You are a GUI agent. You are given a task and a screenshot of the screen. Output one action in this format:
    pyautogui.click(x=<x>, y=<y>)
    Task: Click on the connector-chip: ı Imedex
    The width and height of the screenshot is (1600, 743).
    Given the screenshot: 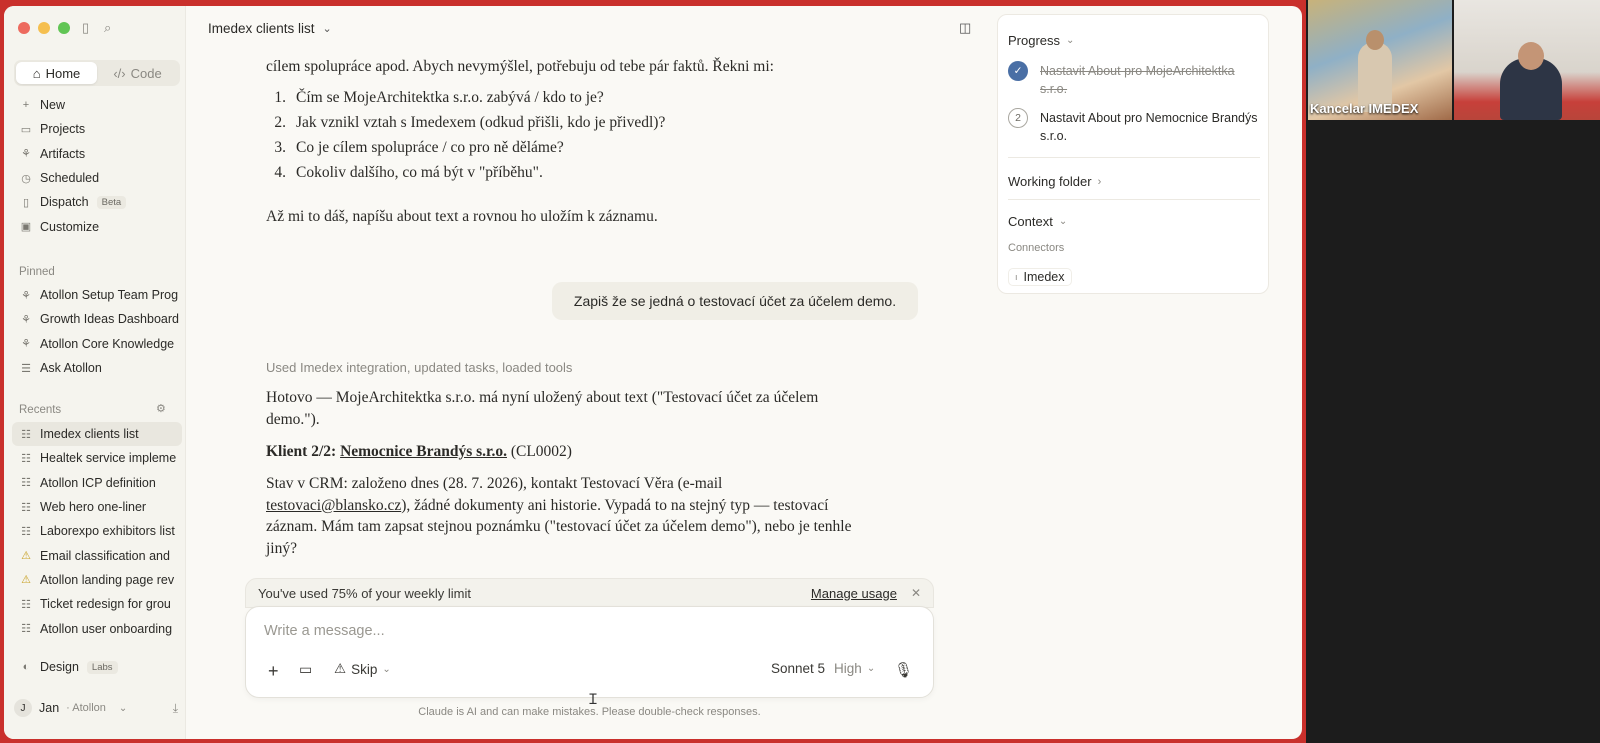 What is the action you would take?
    pyautogui.click(x=1040, y=277)
    